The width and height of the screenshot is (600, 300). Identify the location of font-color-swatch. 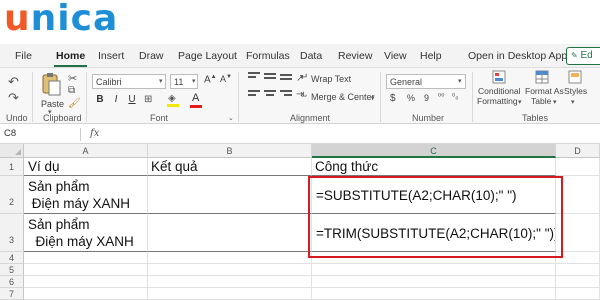
(196, 106).